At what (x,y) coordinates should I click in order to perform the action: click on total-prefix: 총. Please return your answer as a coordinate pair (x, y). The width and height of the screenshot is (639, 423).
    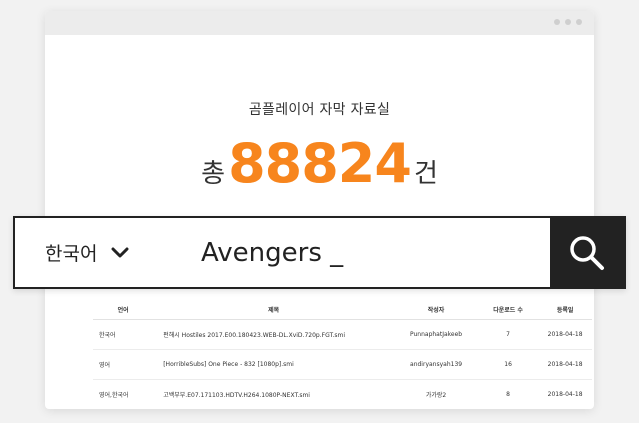
    Looking at the image, I should click on (213, 174).